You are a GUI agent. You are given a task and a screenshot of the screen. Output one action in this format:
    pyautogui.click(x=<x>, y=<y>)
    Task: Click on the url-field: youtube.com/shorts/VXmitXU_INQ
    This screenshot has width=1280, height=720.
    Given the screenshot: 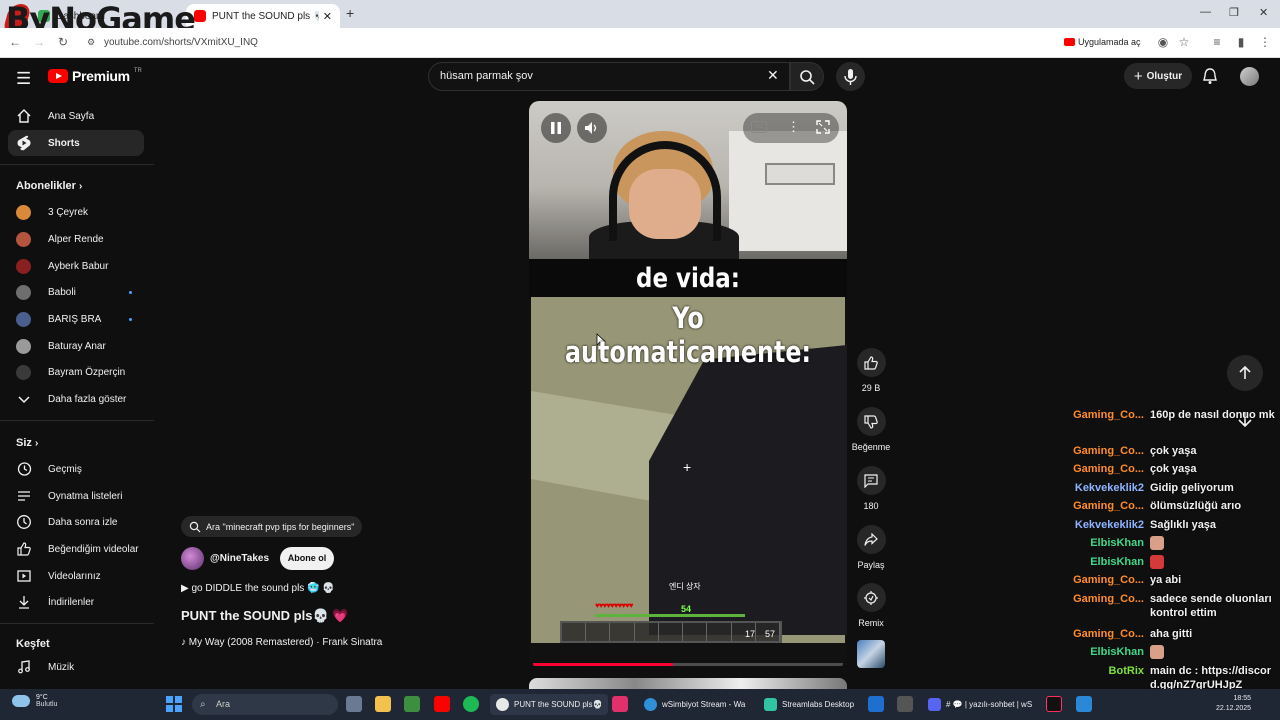 What is the action you would take?
    pyautogui.click(x=181, y=42)
    